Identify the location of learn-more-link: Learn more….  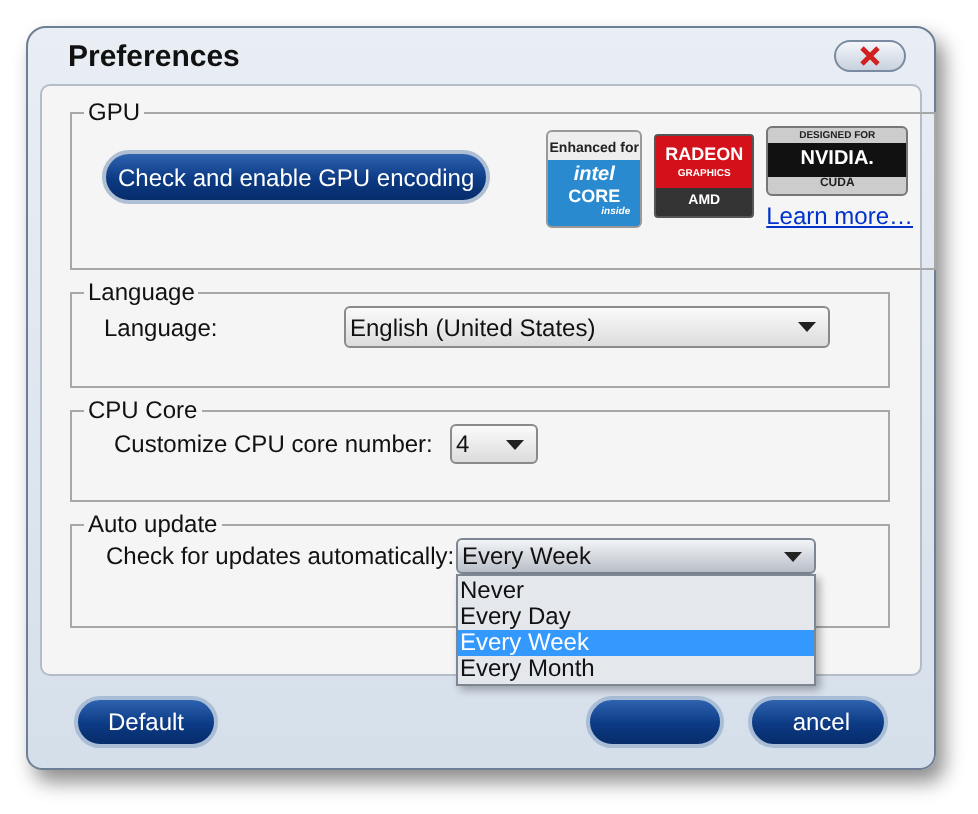
(839, 216).